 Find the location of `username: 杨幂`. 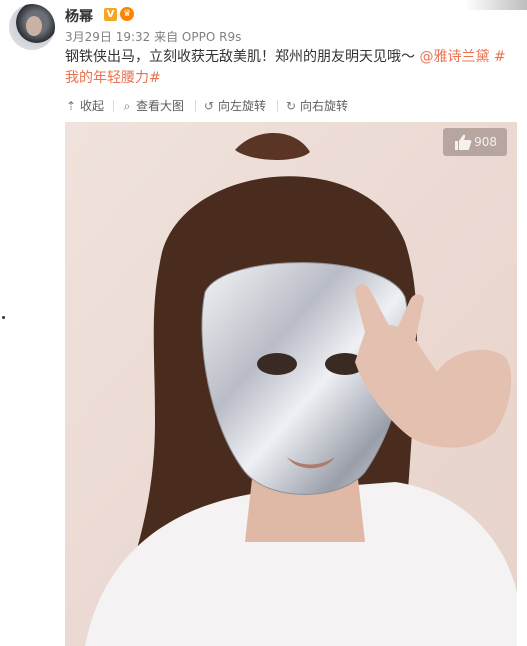

username: 杨幂 is located at coordinates (79, 16).